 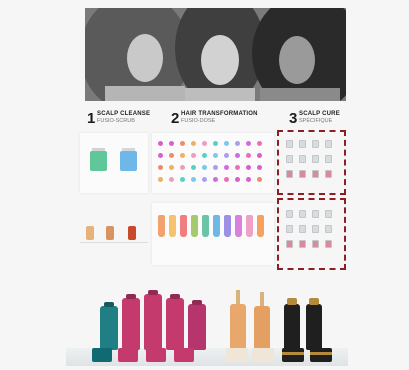 I want to click on small-bottle-orange, so click(x=90, y=233).